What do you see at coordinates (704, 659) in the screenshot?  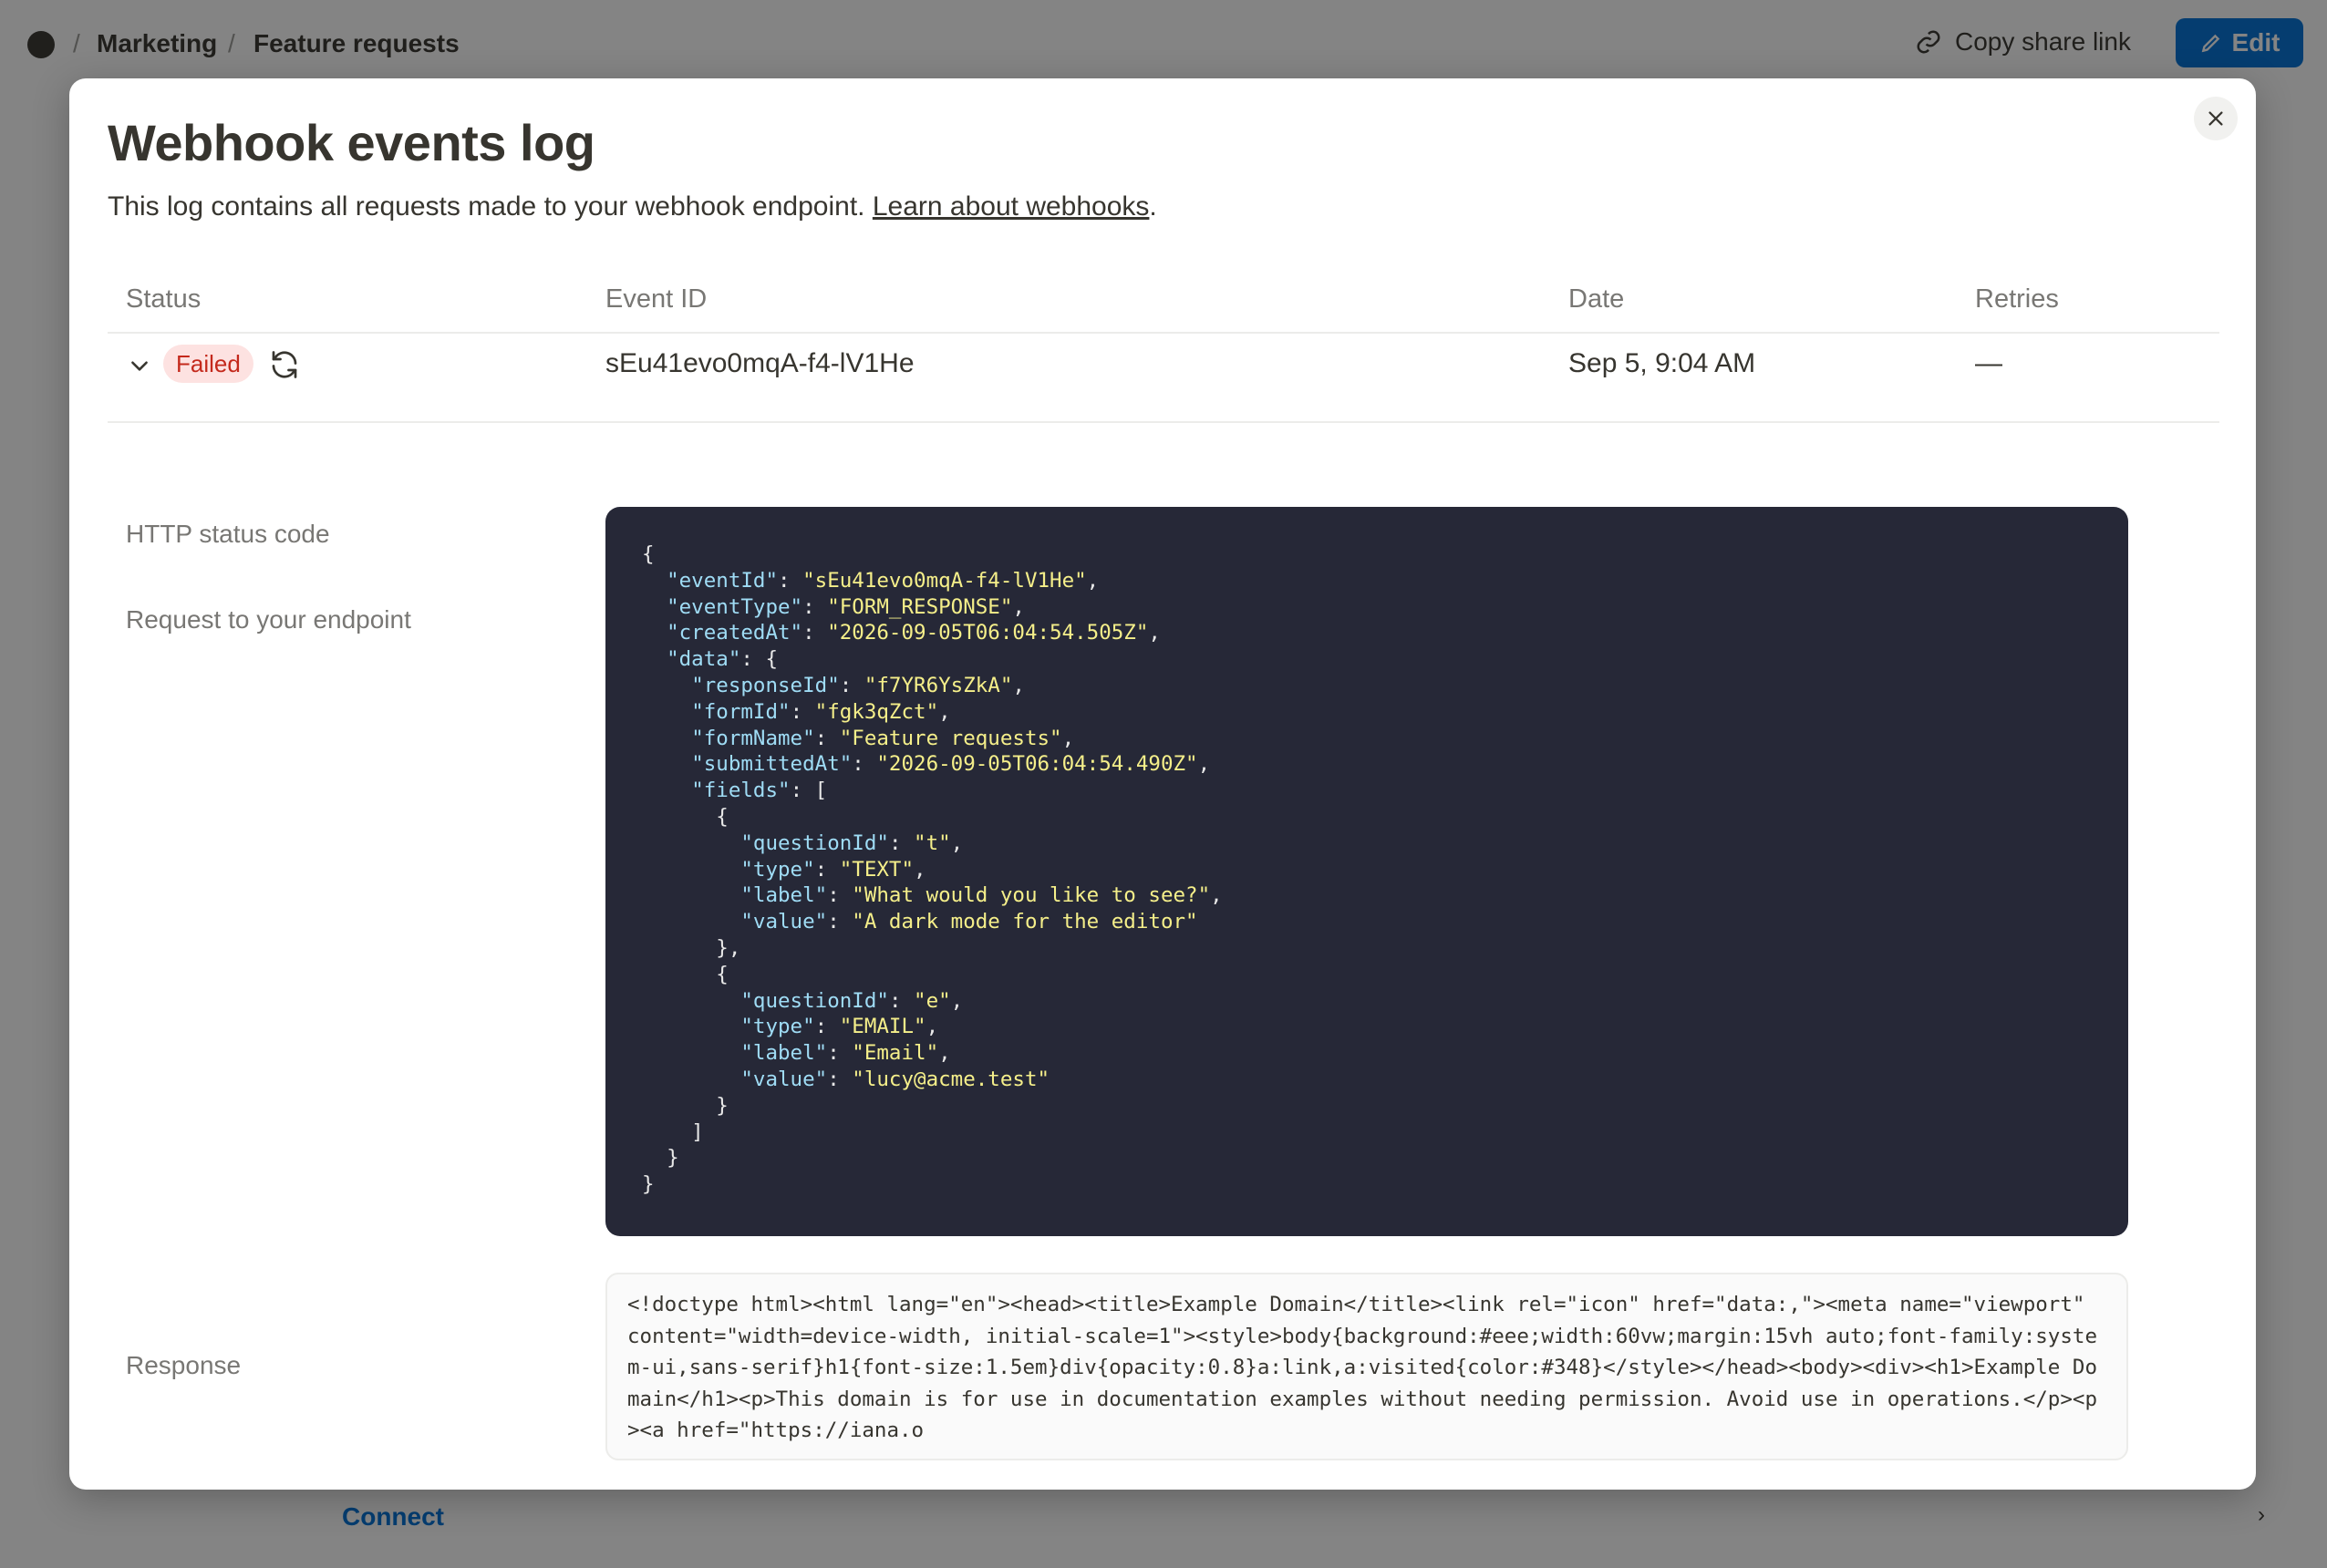 I see `json-key: "data"` at bounding box center [704, 659].